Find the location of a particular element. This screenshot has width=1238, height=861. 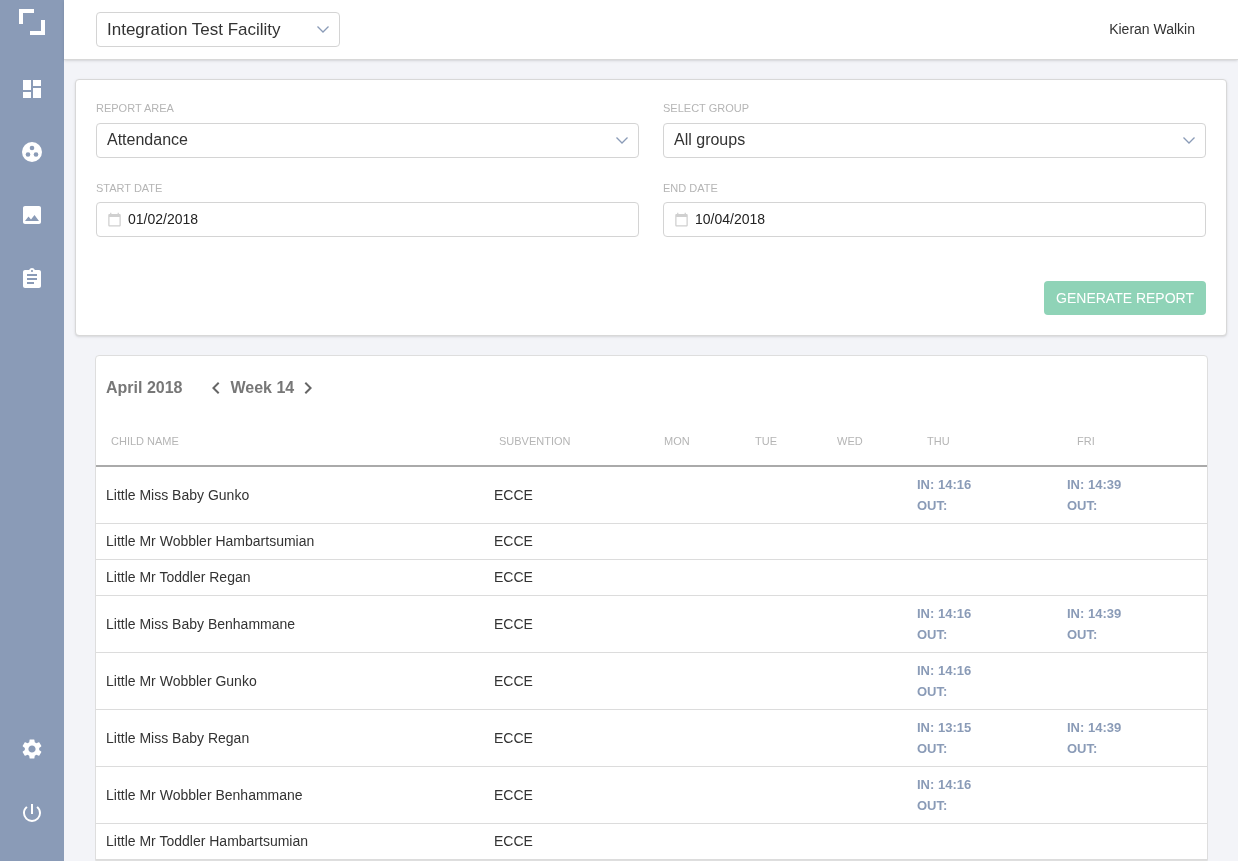

month-title: April 2018 is located at coordinates (144, 388).